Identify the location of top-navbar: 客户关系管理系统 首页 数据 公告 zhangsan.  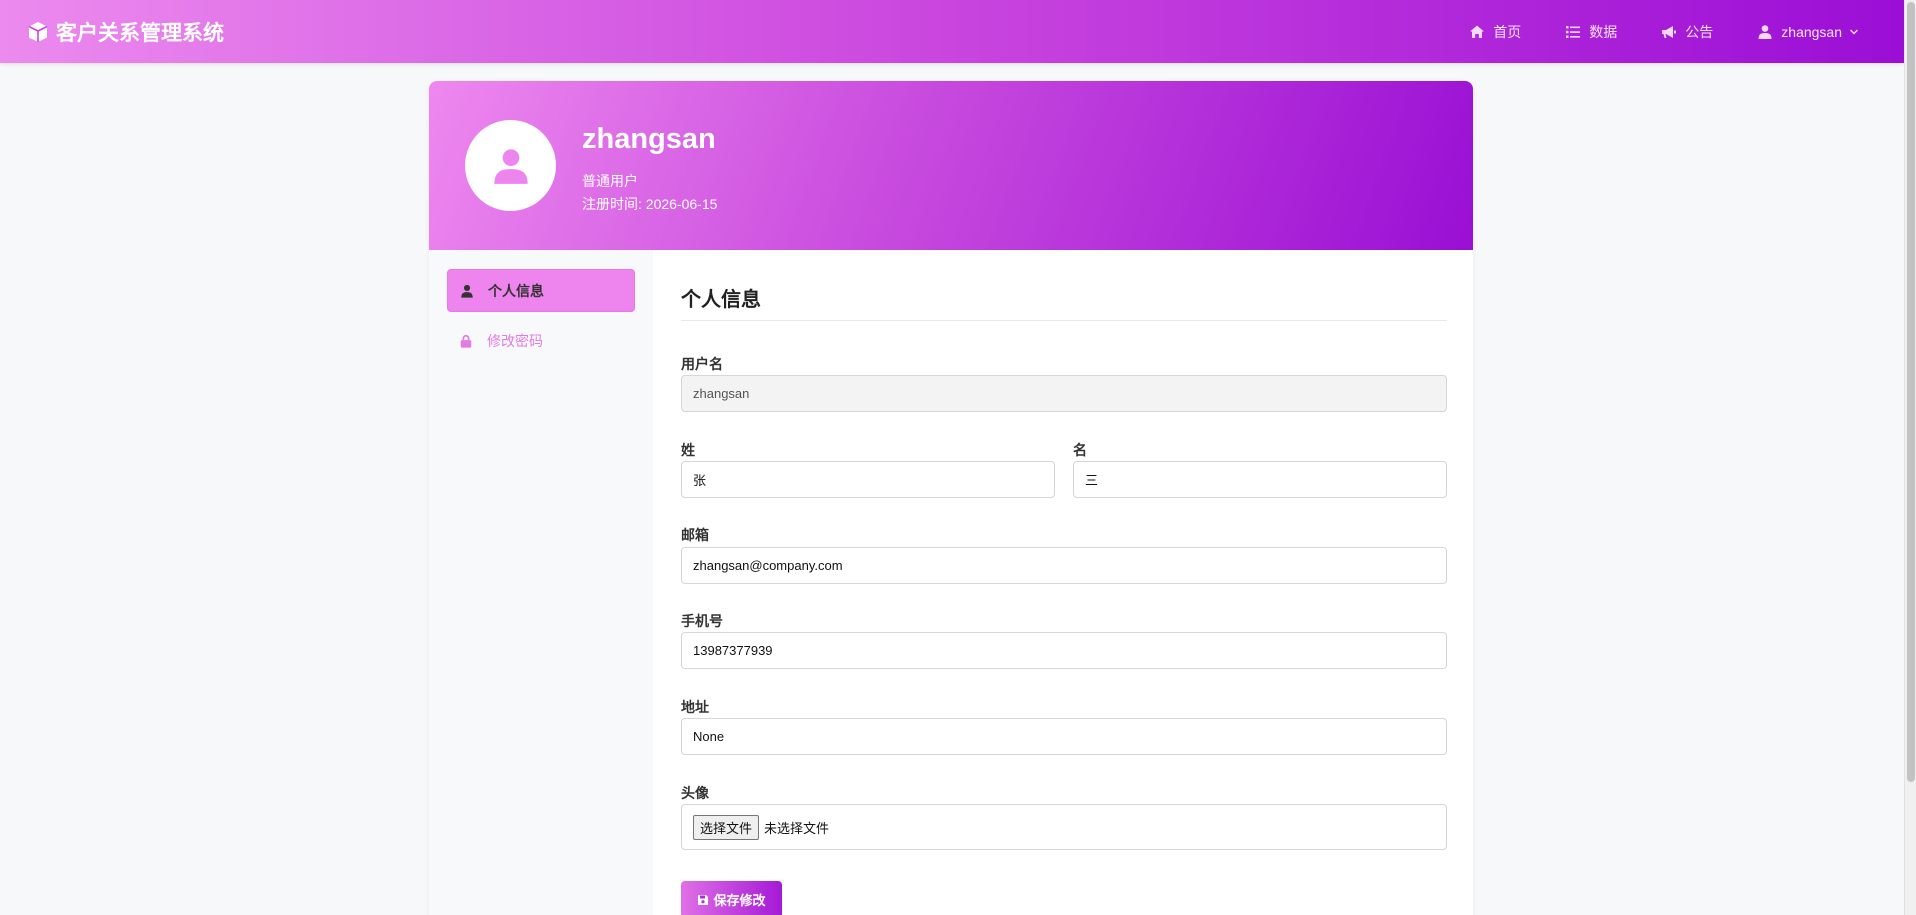
(952, 31).